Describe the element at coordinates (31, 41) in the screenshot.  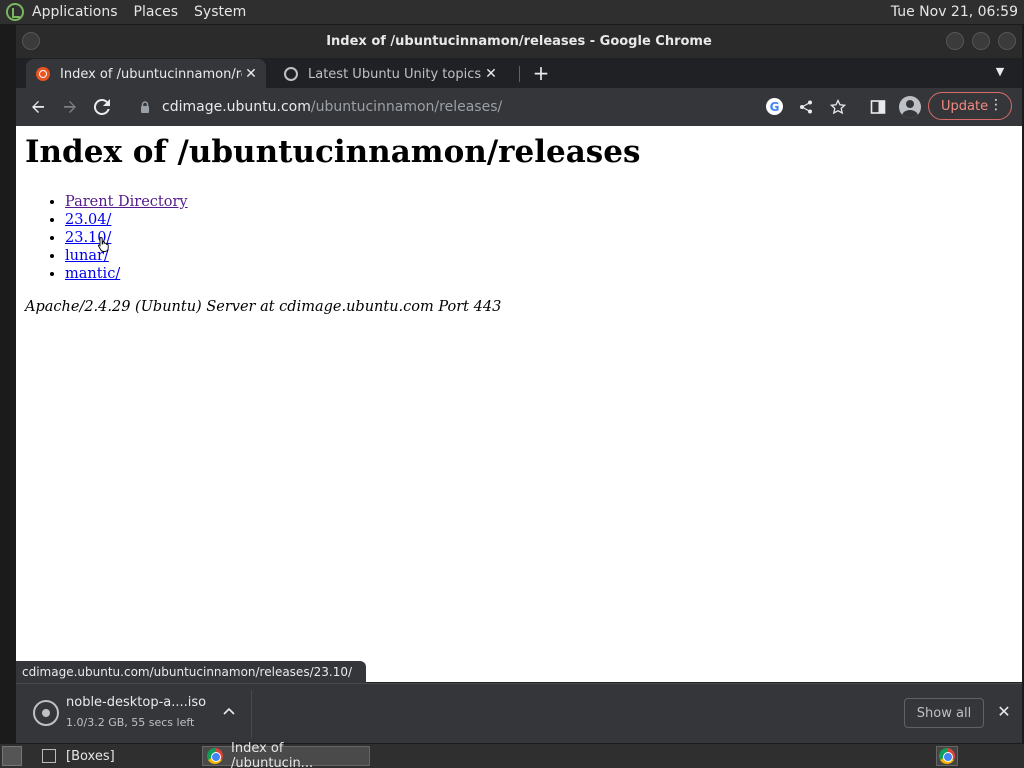
I see `window-menu-button` at that location.